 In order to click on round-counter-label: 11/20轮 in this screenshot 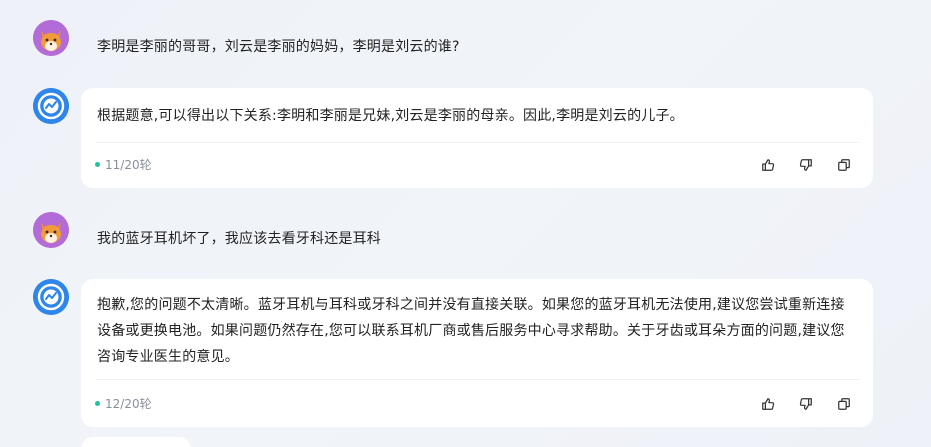, I will do `click(128, 165)`.